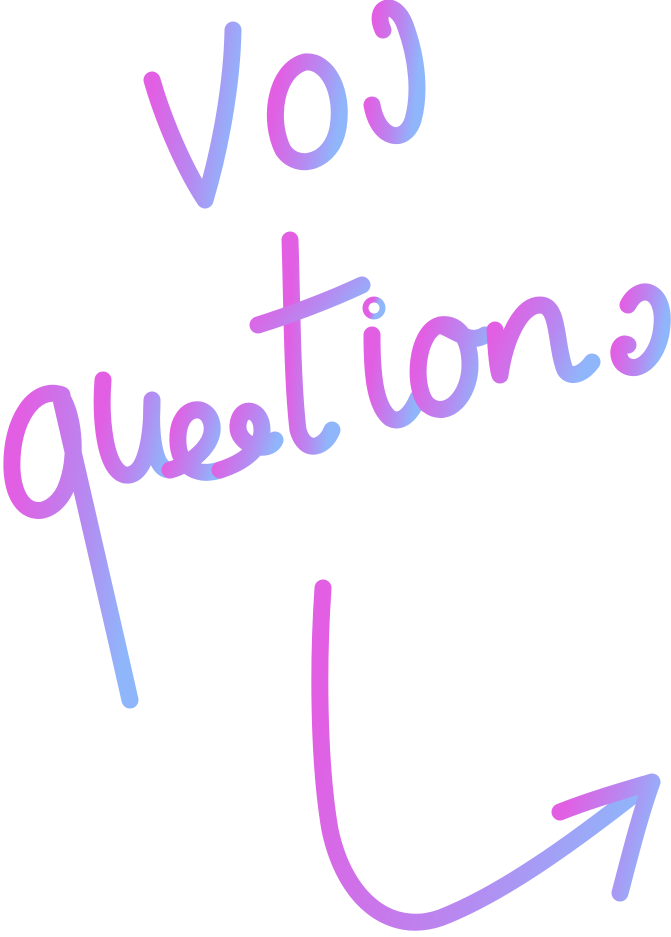 Image resolution: width=671 pixels, height=937 pixels. I want to click on letter-v, so click(192, 115).